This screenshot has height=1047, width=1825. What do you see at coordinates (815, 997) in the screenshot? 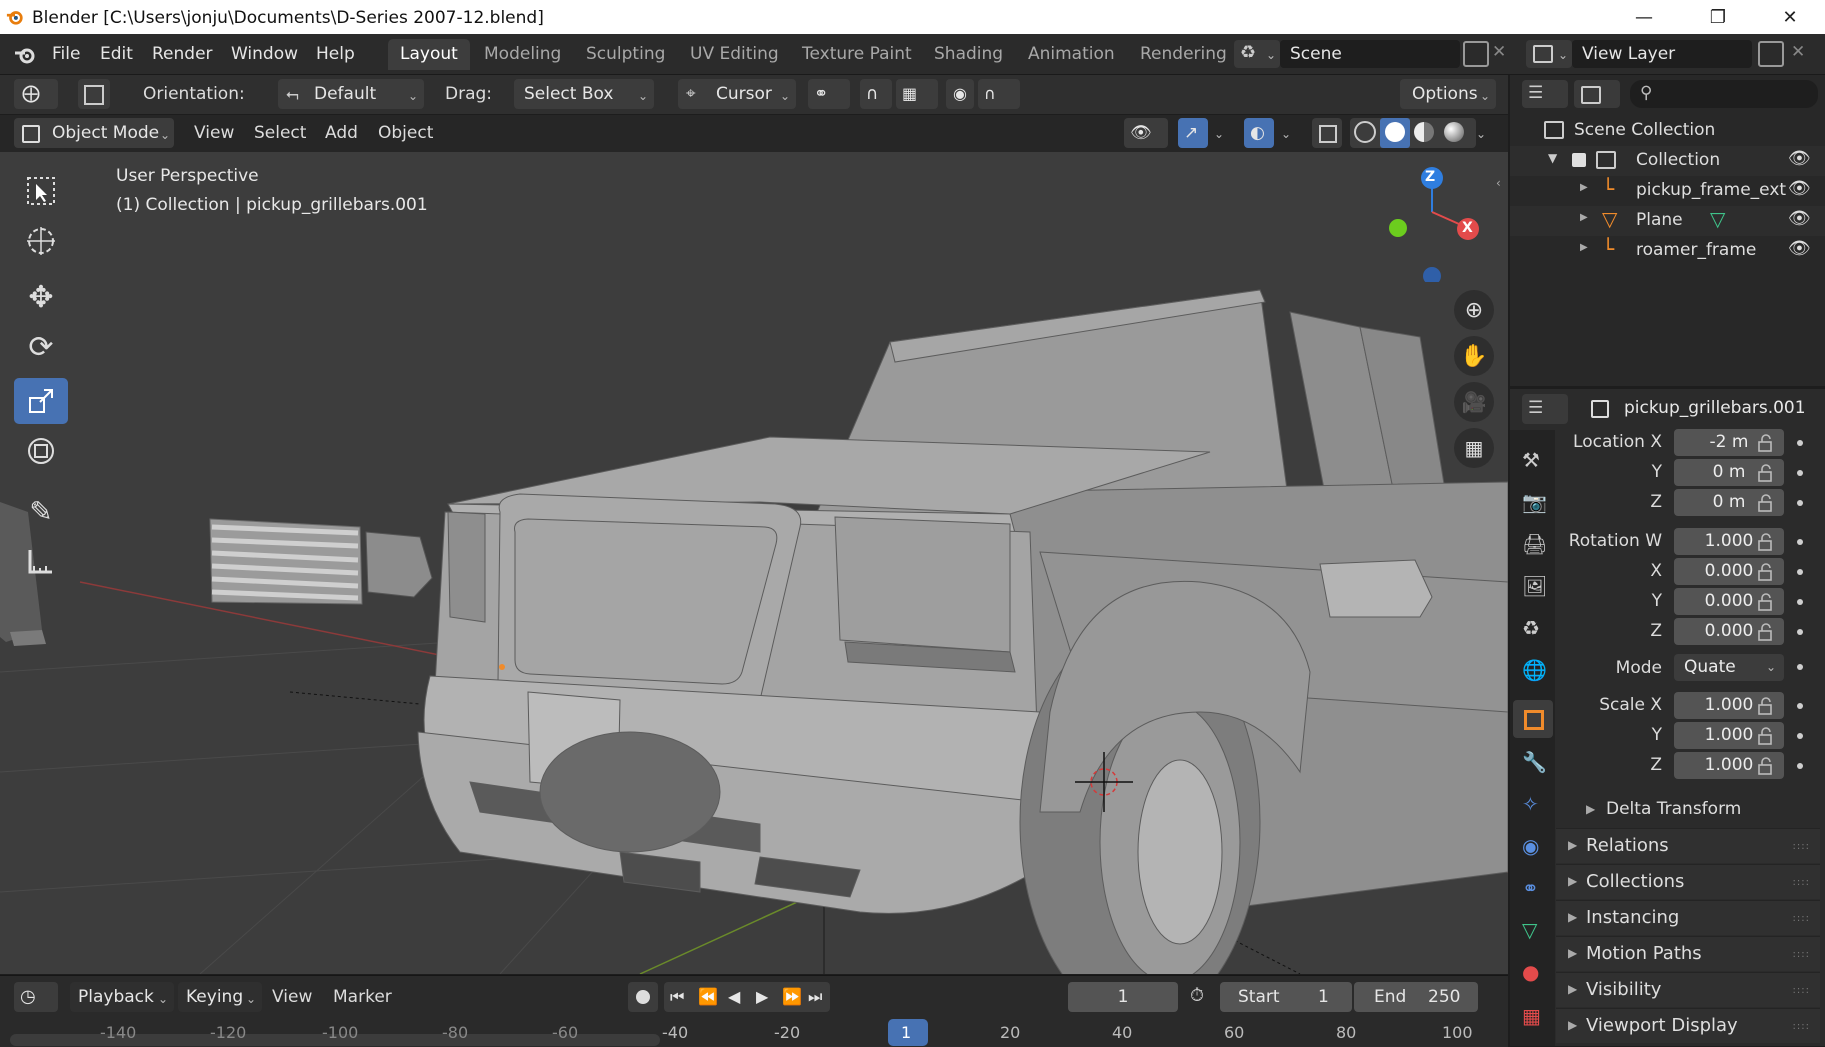
I see `jump-end-icon: ⏭` at bounding box center [815, 997].